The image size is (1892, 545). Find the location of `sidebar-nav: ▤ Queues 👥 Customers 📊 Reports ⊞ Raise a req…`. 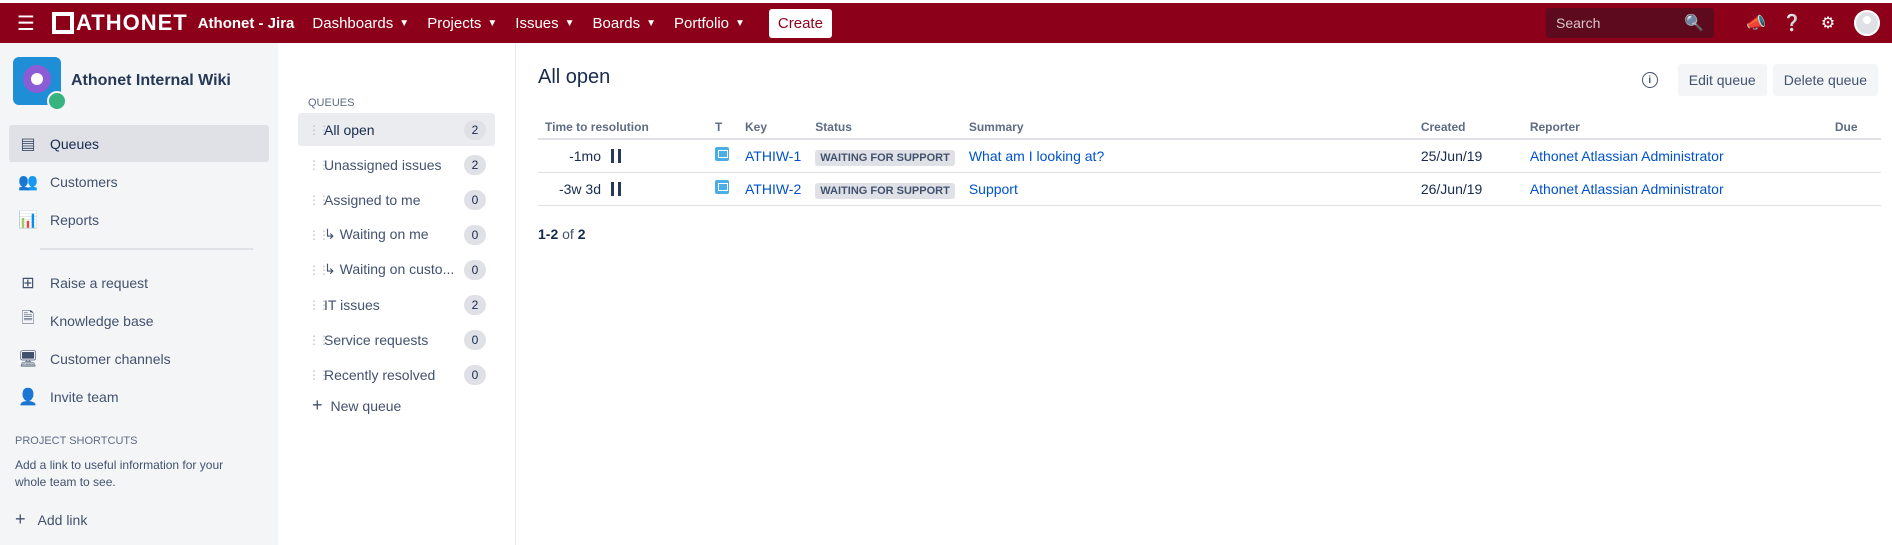

sidebar-nav: ▤ Queues 👥 Customers 📊 Reports ⊞ Raise a req… is located at coordinates (139, 270).